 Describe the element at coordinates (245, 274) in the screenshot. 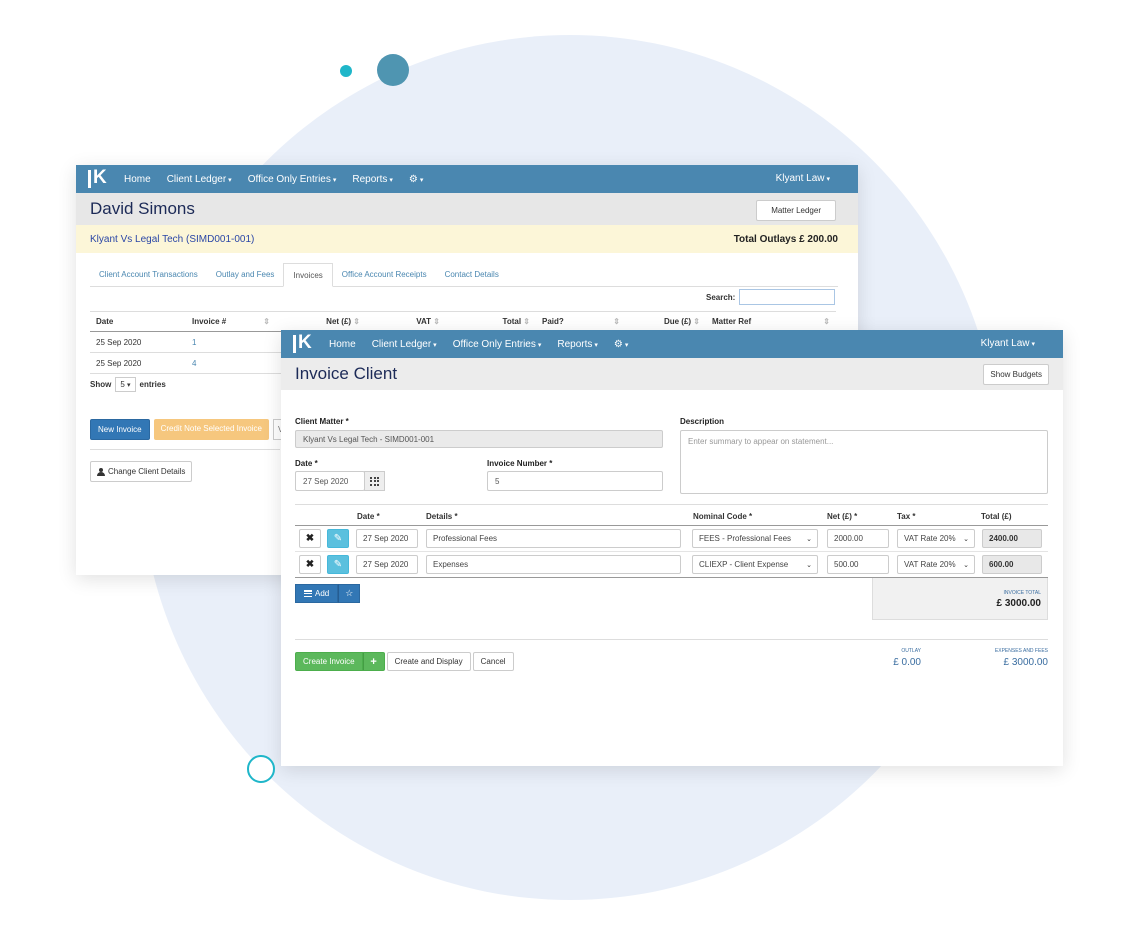

I see `tab-outlay-and-fees: Outlay and Fees` at that location.